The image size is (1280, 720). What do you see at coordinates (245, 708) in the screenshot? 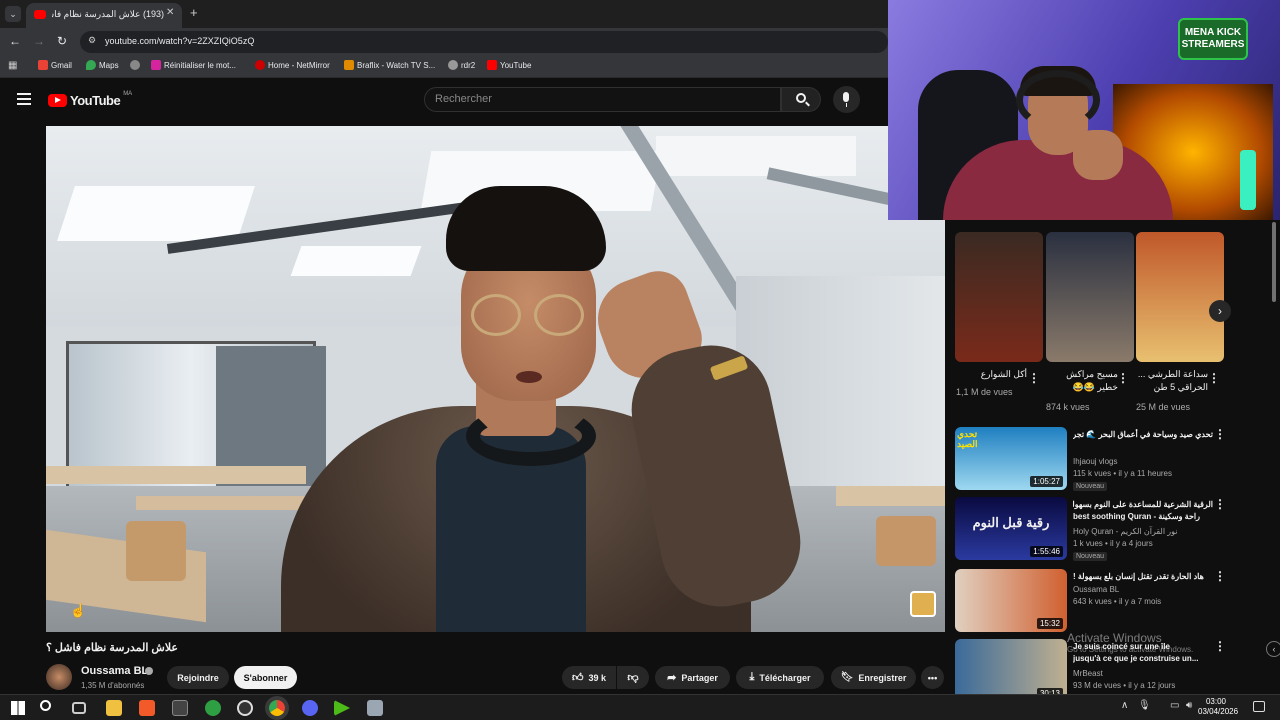
I see `steam-icon` at bounding box center [245, 708].